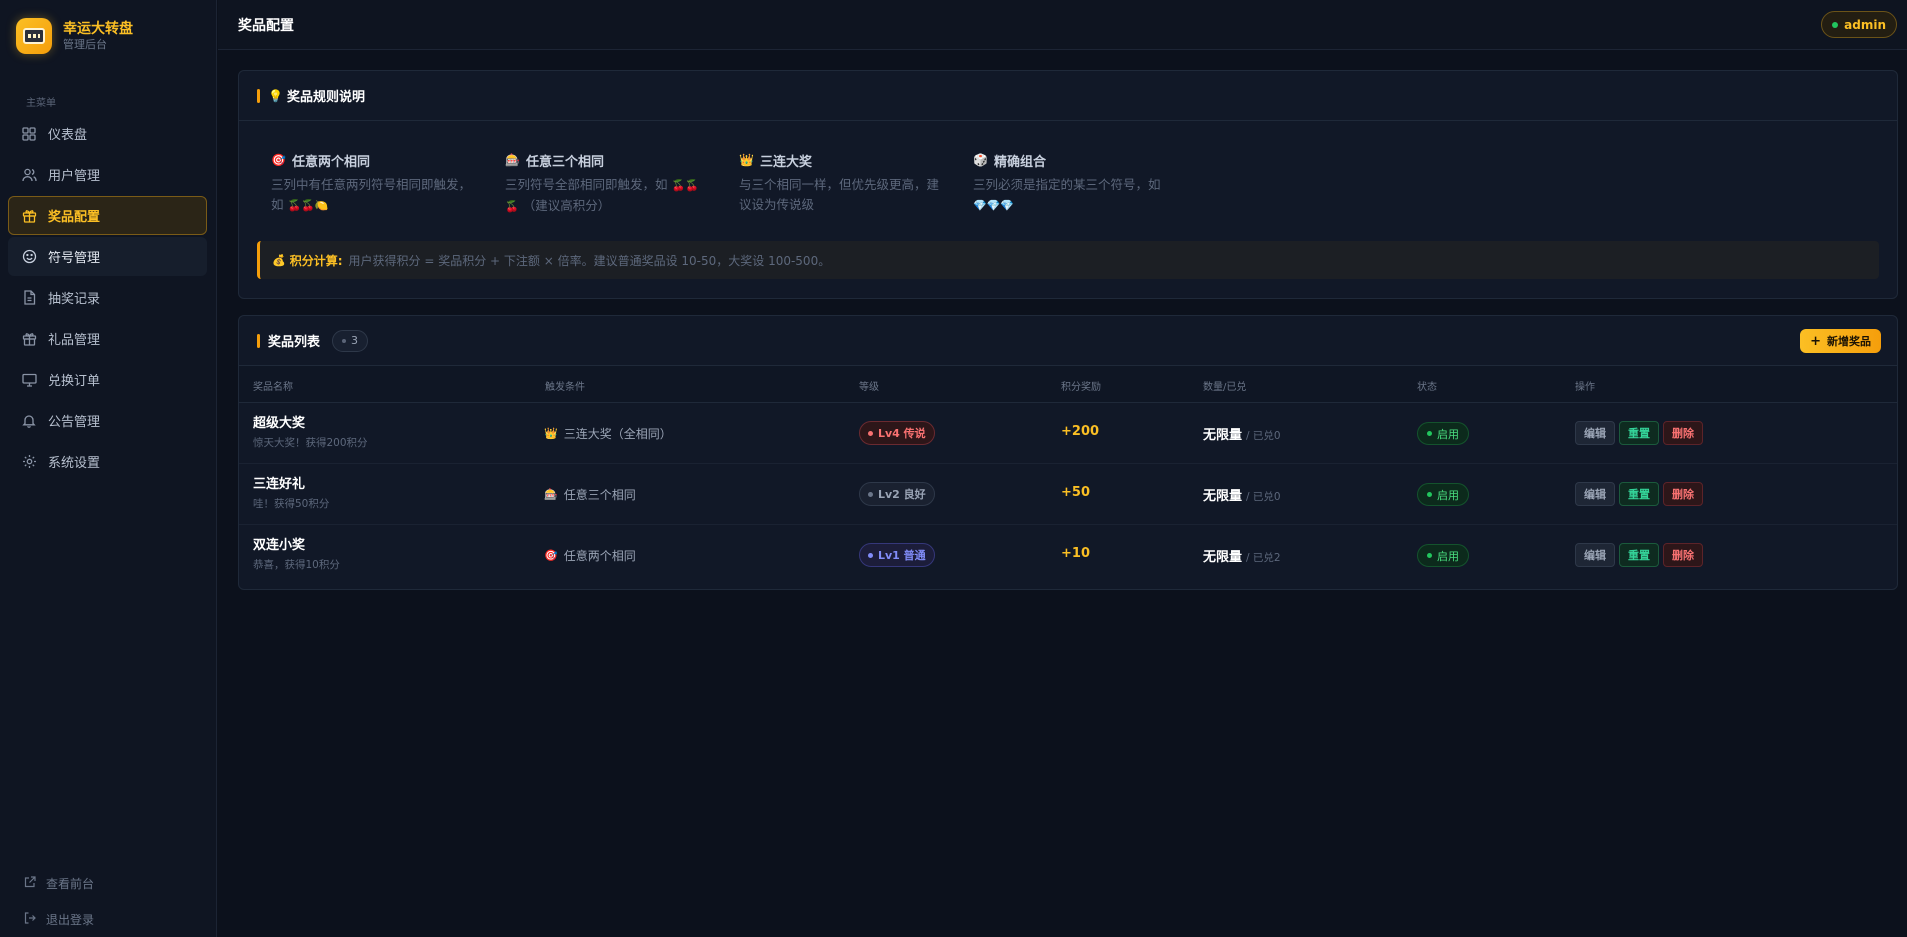  I want to click on column-header-condition: 触发条件, so click(565, 387).